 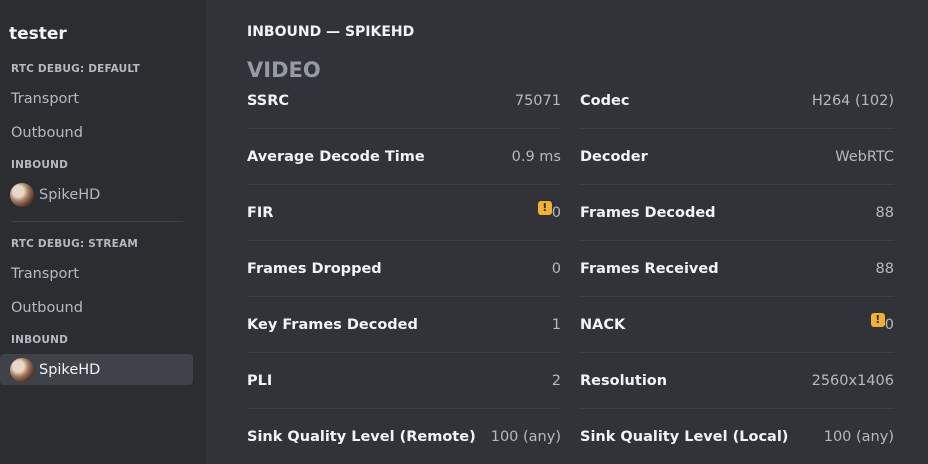 I want to click on stat-label: PLI, so click(x=260, y=380).